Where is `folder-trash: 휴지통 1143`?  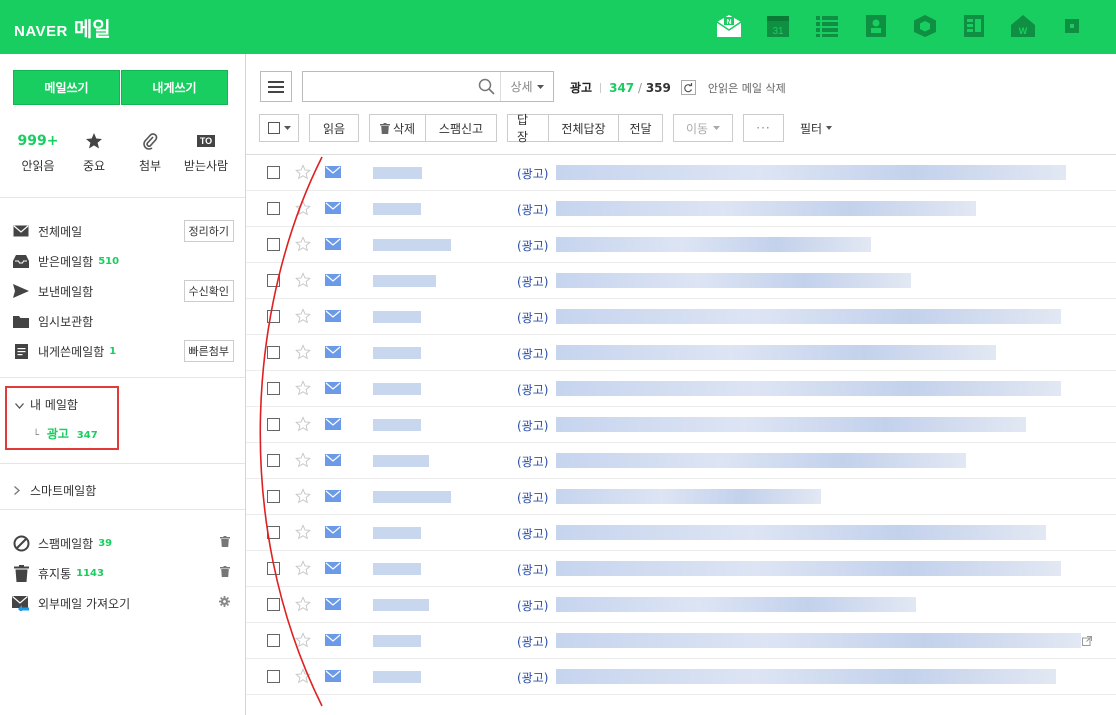
folder-trash: 휴지통 1143 is located at coordinates (123, 573).